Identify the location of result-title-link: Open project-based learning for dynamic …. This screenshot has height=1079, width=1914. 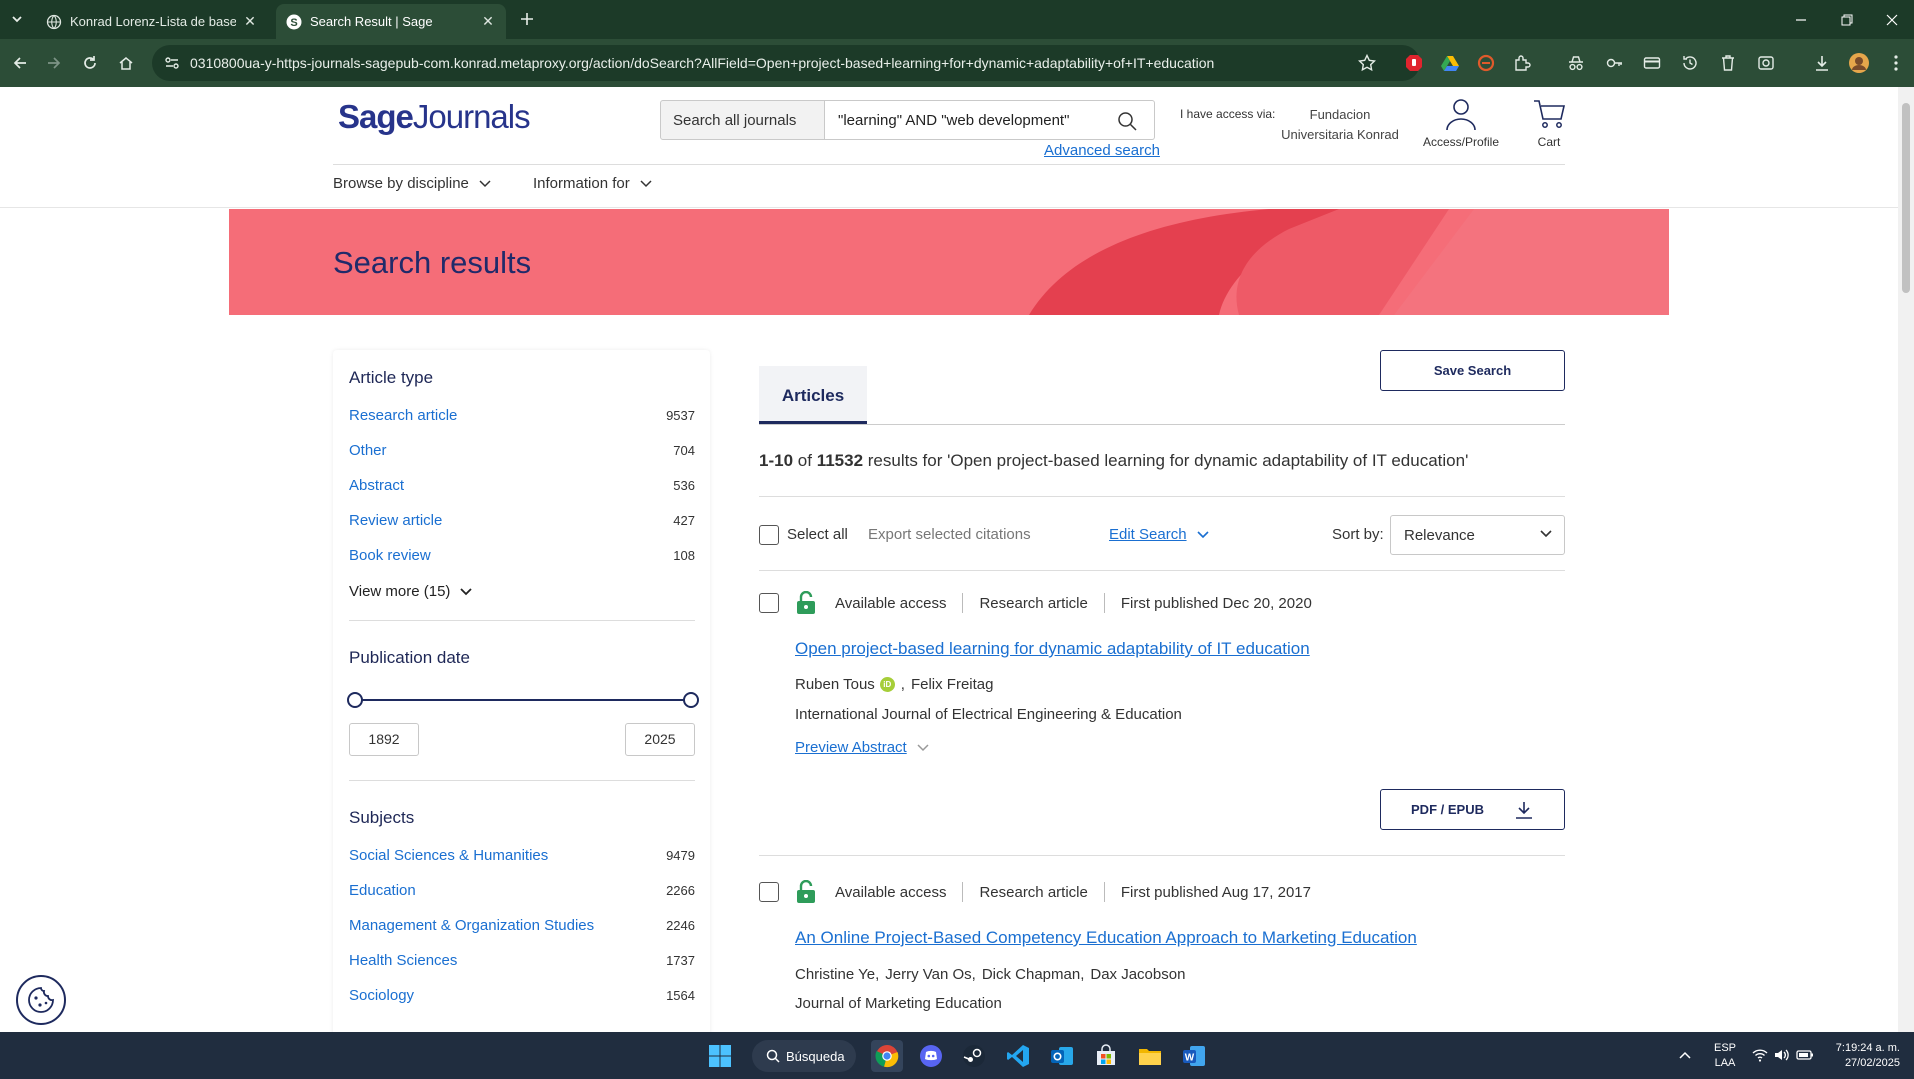
(1052, 649).